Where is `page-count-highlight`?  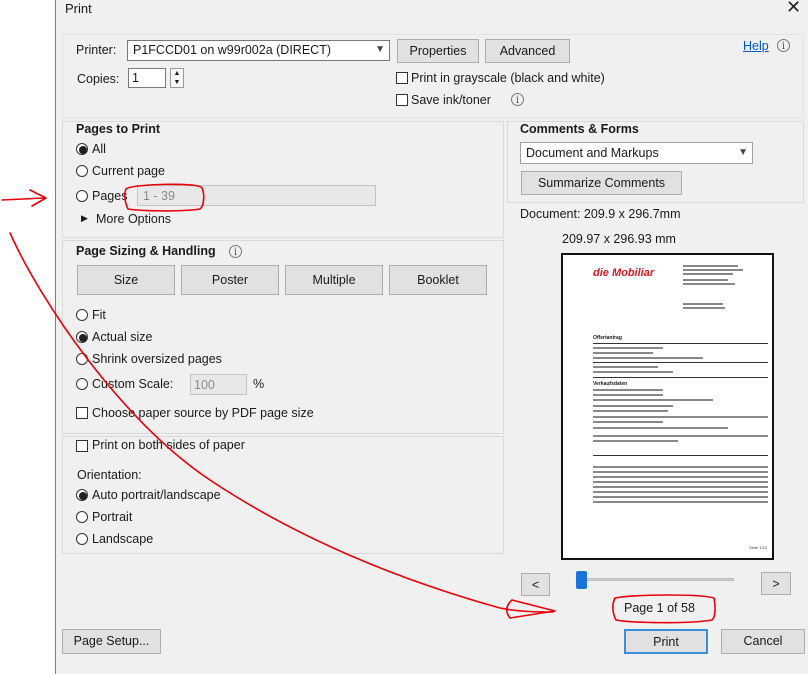
page-count-highlight is located at coordinates (664, 609).